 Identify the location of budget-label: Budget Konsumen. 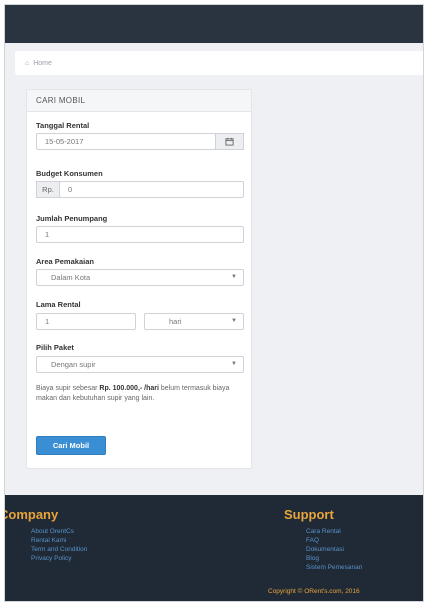
(69, 173).